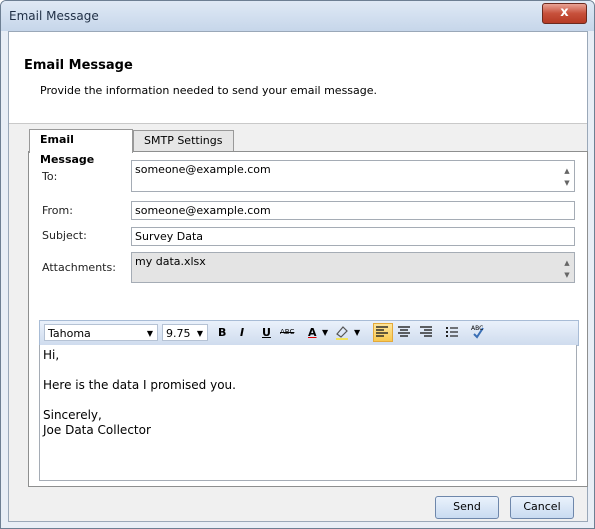 This screenshot has width=595, height=529. I want to click on body-line: Hi,, so click(51, 355).